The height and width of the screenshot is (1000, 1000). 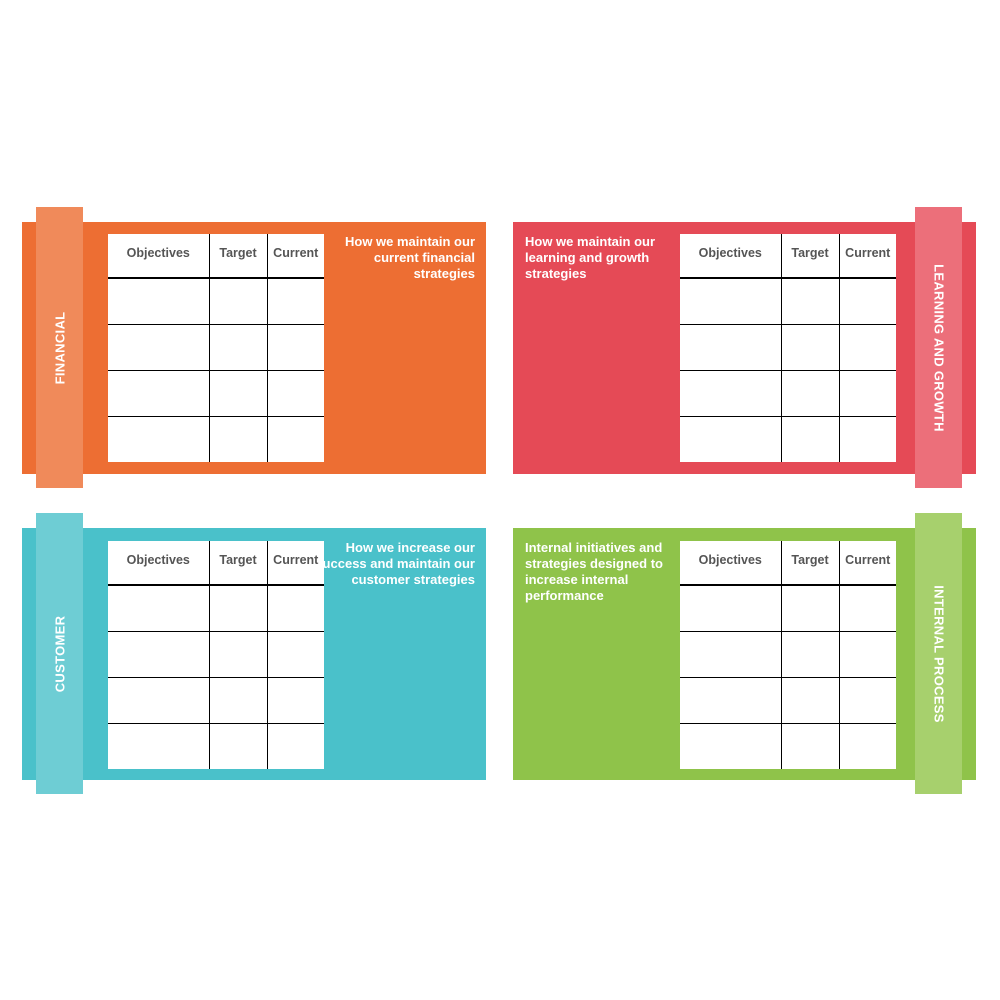 I want to click on financial-label: FINANCIAL, so click(x=59, y=347).